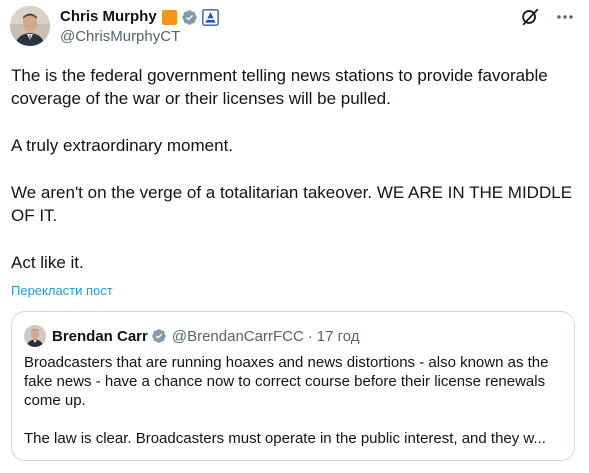  Describe the element at coordinates (100, 336) in the screenshot. I see `quoted-author-name: Brendan Carr` at that location.